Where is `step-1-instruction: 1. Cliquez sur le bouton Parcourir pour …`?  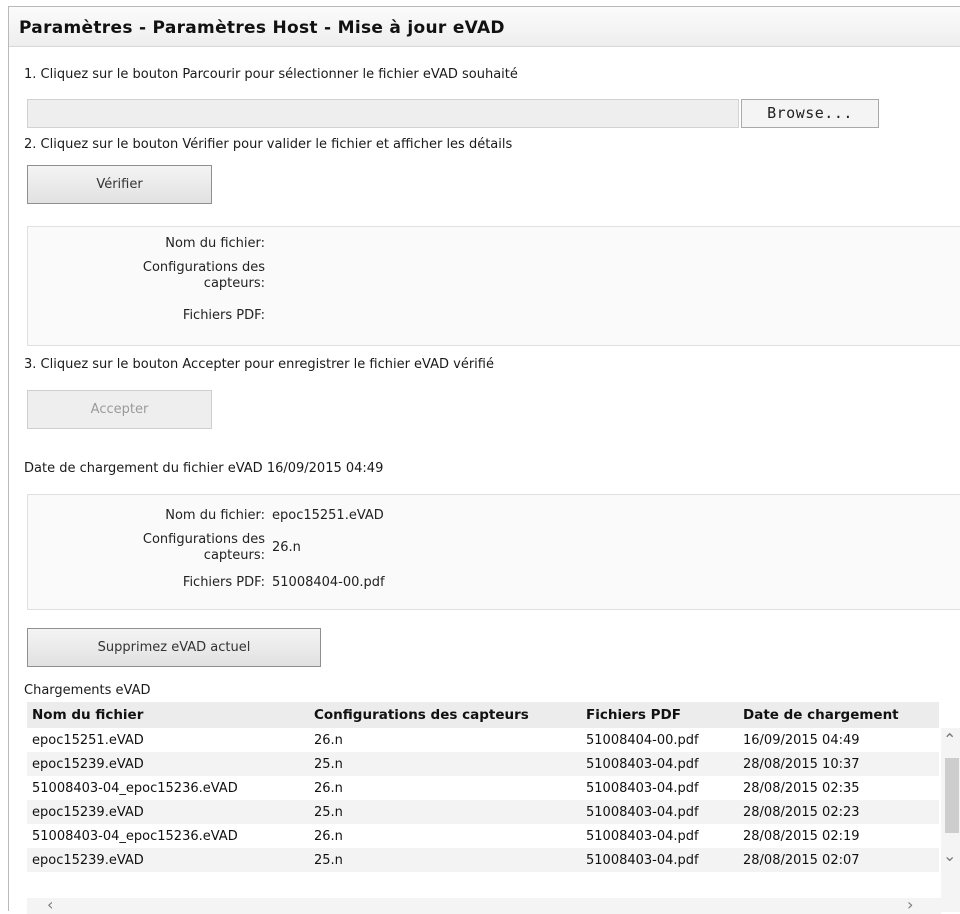 step-1-instruction: 1. Cliquez sur le bouton Parcourir pour … is located at coordinates (271, 74).